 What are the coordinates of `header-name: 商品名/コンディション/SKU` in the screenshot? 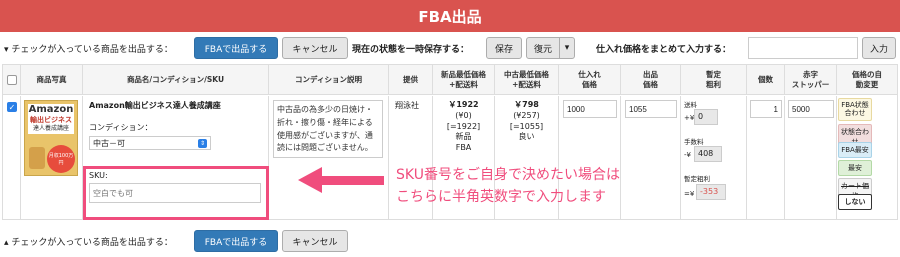 It's located at (176, 80).